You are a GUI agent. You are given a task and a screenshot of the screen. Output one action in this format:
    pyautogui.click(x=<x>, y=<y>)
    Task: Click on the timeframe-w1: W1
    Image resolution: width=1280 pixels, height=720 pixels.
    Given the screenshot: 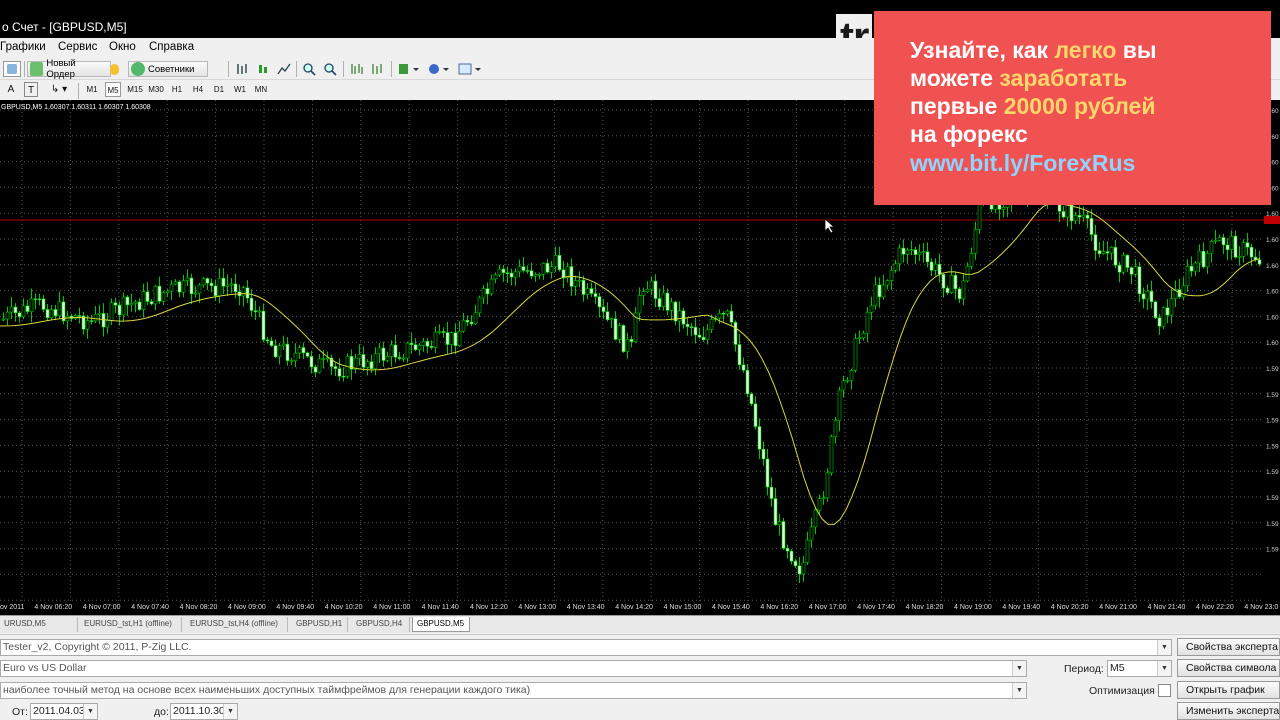 What is the action you would take?
    pyautogui.click(x=240, y=89)
    